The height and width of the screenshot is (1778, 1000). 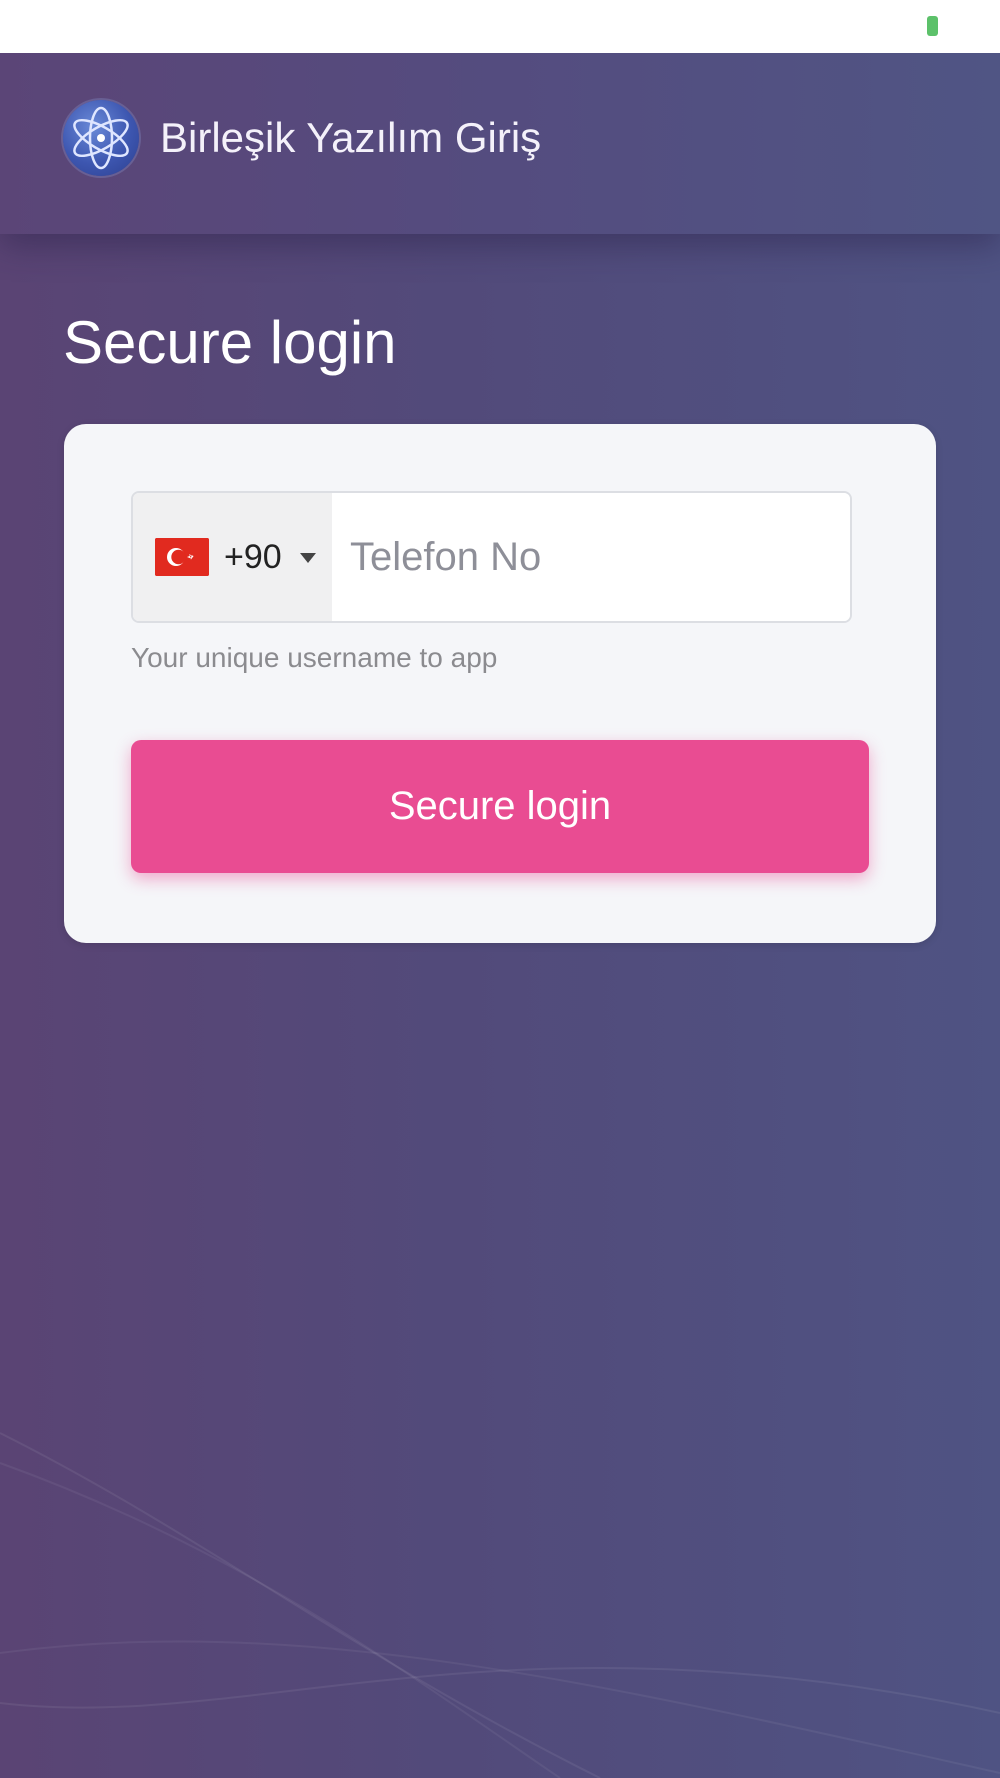 What do you see at coordinates (500, 806) in the screenshot?
I see `secure-login-button: Secure login` at bounding box center [500, 806].